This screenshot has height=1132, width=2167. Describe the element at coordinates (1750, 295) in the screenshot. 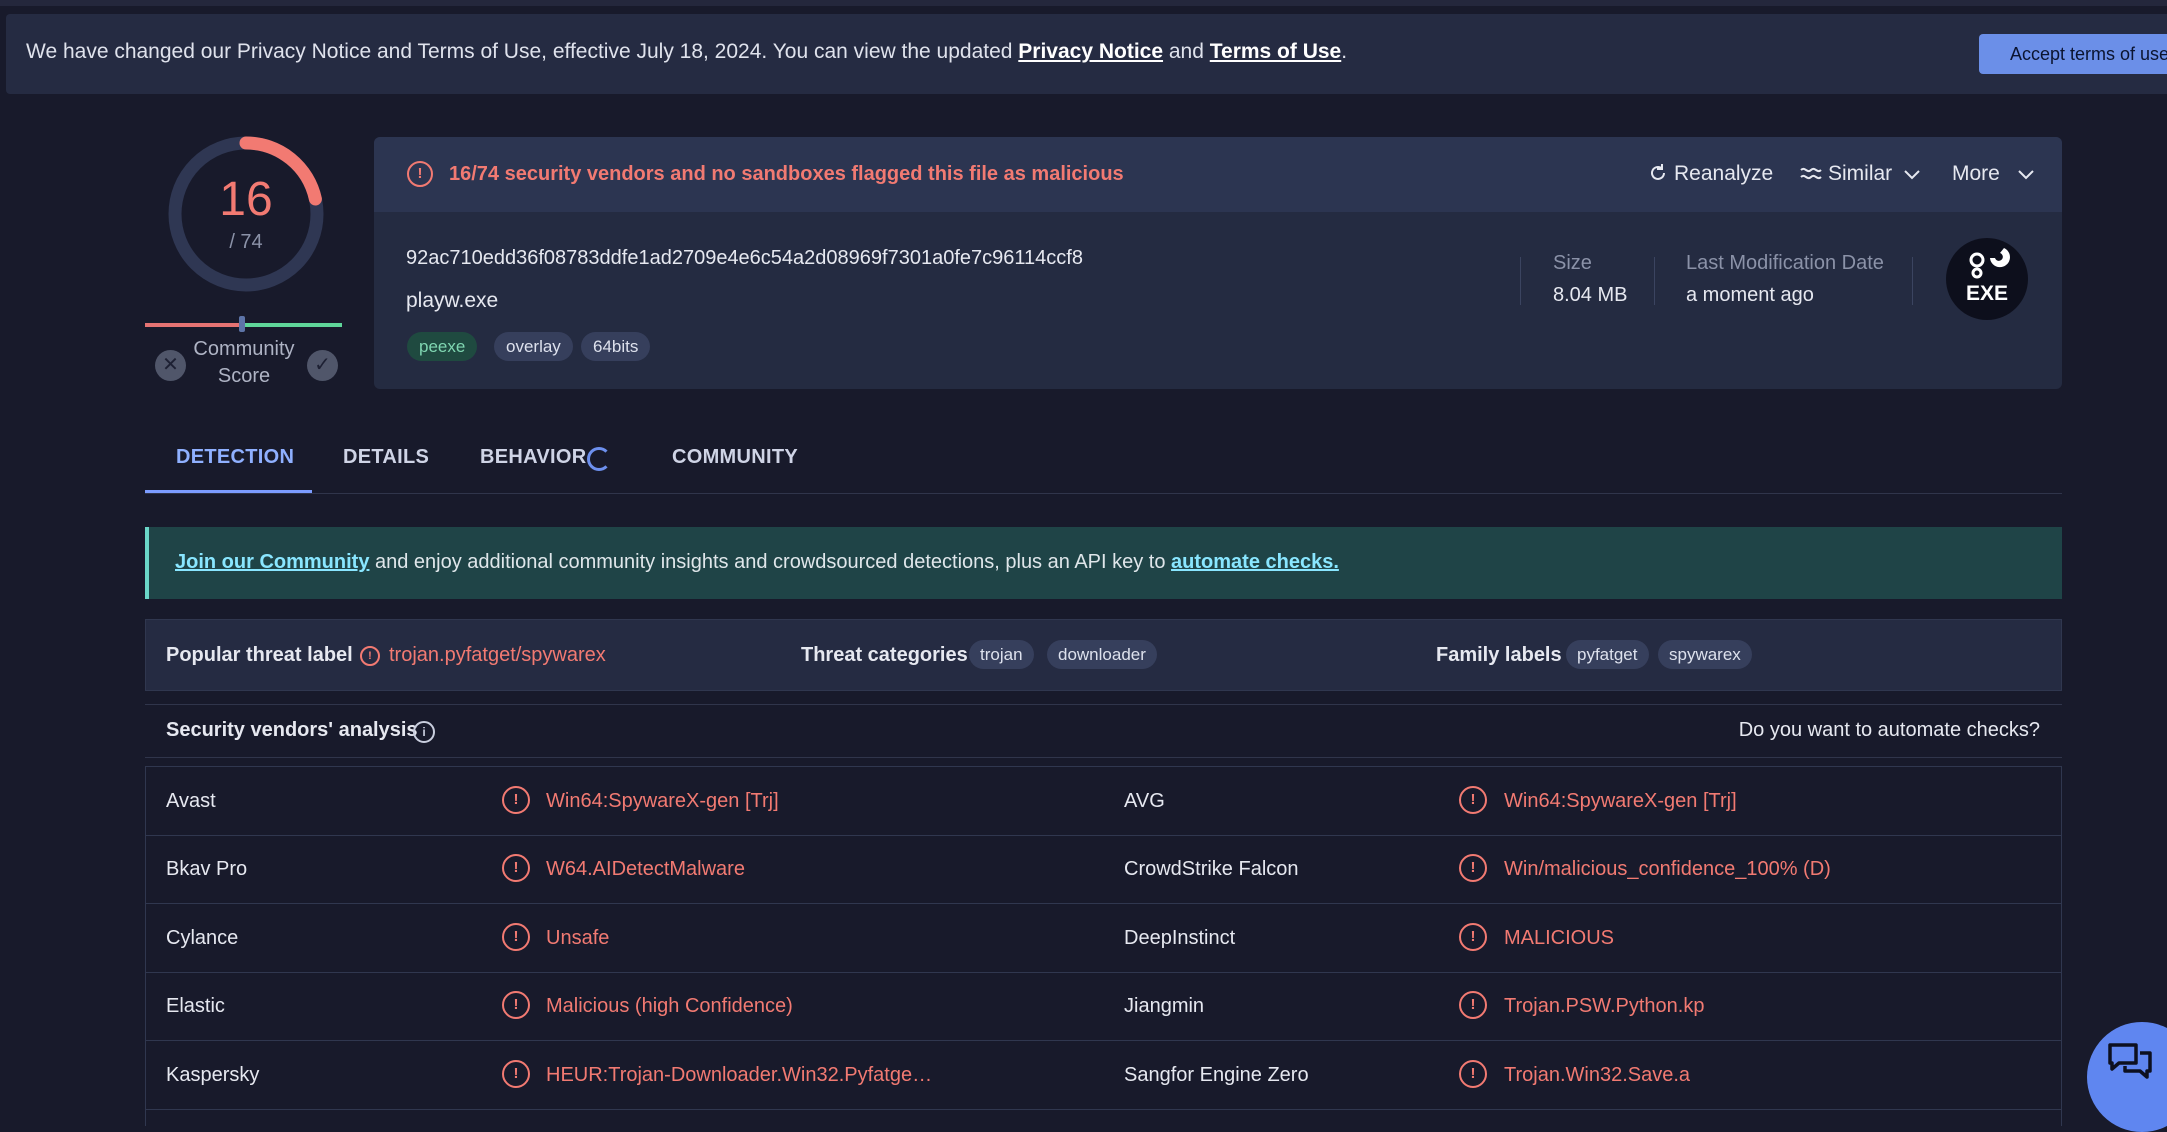

I see `modified-value: a moment ago` at that location.